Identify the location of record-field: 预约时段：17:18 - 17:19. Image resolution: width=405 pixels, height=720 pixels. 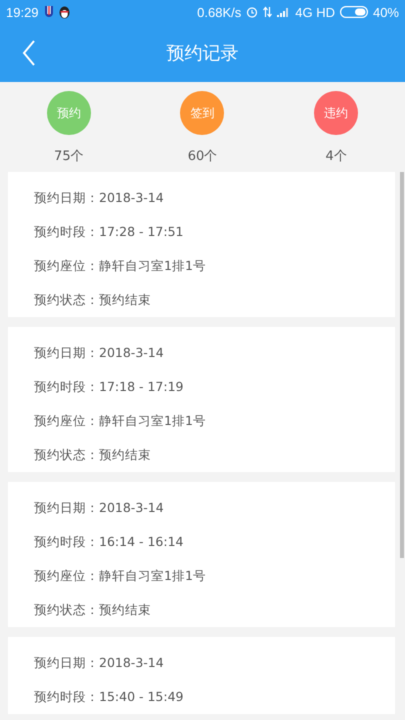
(214, 387).